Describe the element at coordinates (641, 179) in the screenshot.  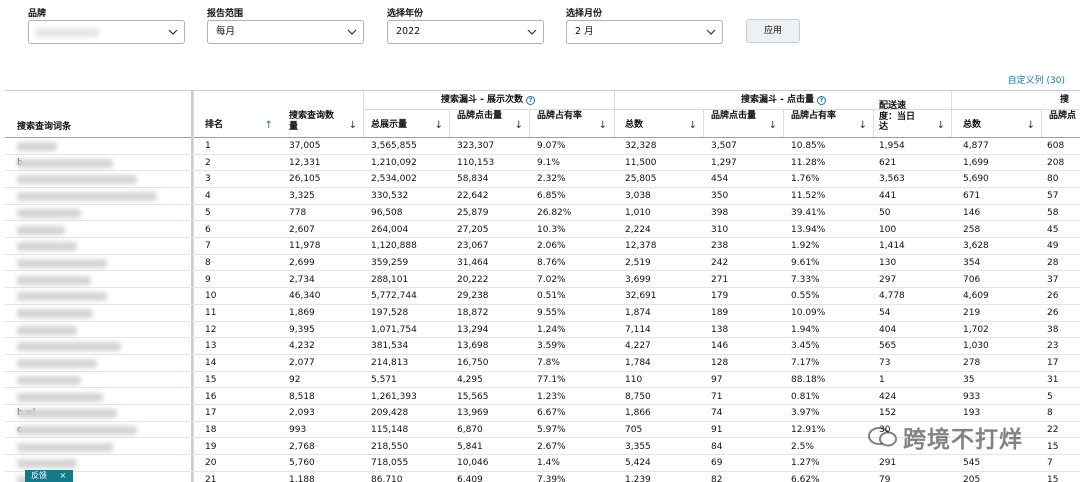
I see `cell-clk-total: 25,805` at that location.